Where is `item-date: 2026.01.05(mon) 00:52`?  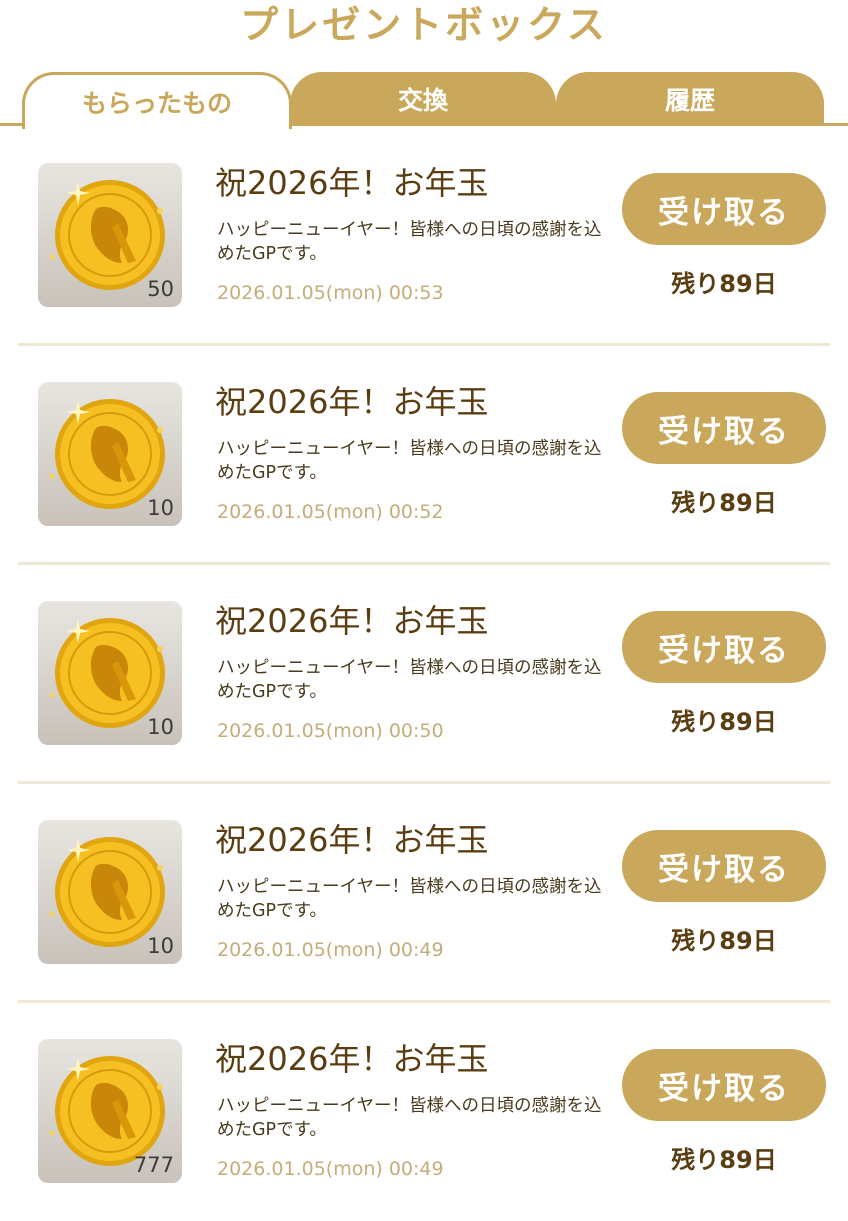
item-date: 2026.01.05(mon) 00:52 is located at coordinates (330, 512).